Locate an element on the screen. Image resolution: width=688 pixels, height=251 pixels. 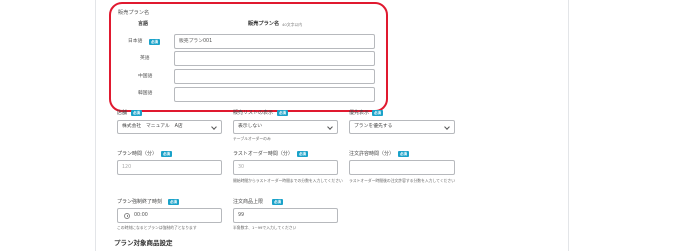
plan-time-label: プラン時間（分） is located at coordinates (137, 154).